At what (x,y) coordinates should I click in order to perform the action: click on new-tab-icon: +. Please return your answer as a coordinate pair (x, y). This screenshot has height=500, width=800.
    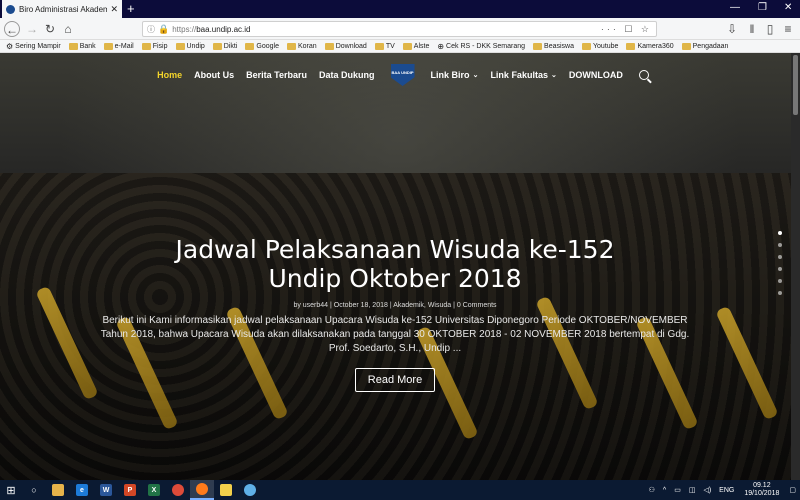
    Looking at the image, I should click on (131, 8).